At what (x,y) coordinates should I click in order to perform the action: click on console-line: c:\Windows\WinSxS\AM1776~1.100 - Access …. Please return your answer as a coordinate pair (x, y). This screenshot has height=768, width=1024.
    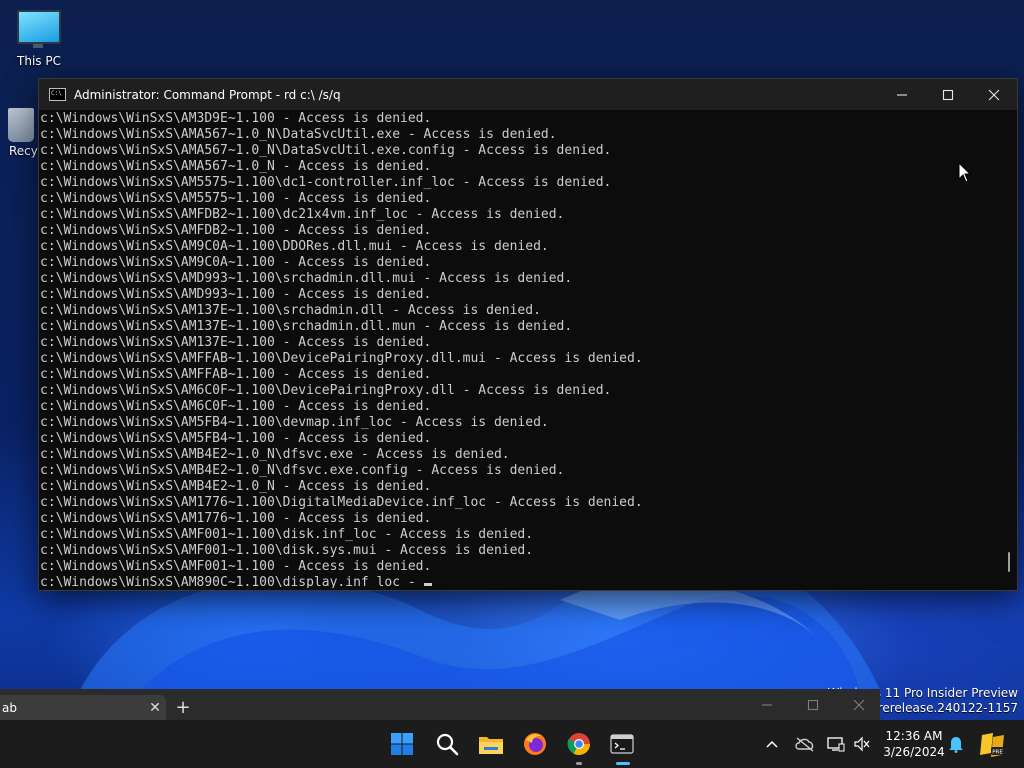
    Looking at the image, I should click on (236, 518).